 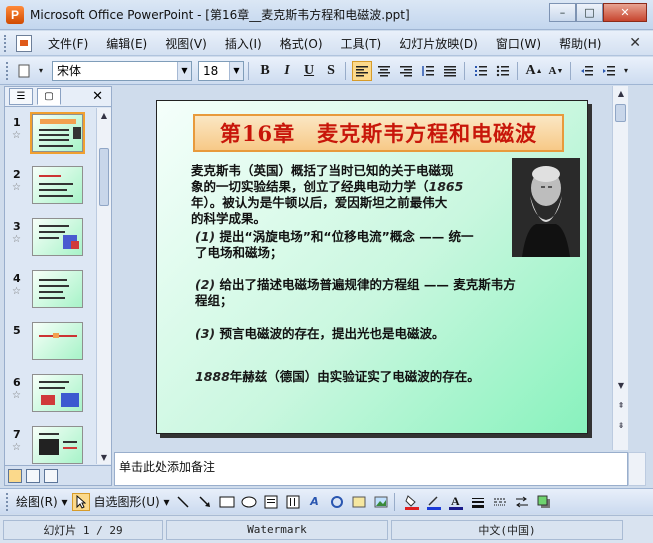 What do you see at coordinates (186, 43) in the screenshot?
I see `menu-view: 视图(V)` at bounding box center [186, 43].